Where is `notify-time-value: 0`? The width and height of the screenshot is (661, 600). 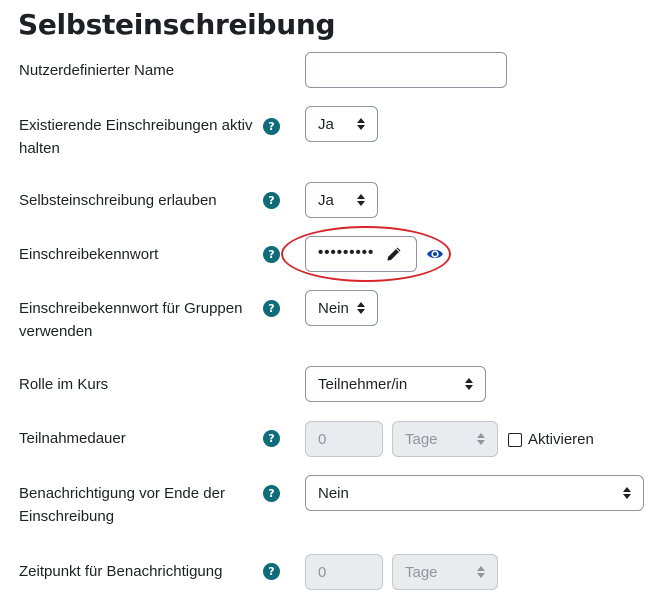
notify-time-value: 0 is located at coordinates (322, 572).